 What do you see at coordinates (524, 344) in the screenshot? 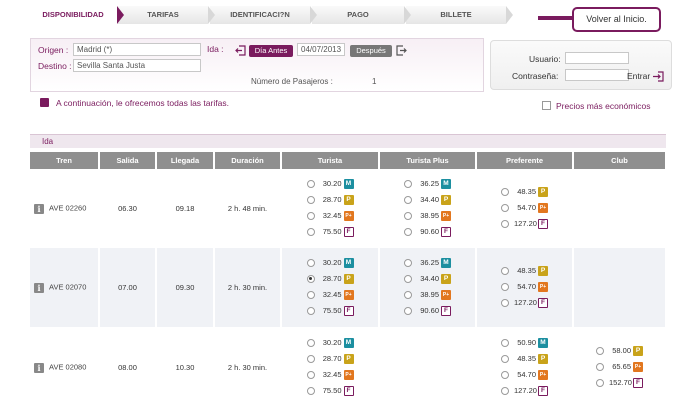
I see `fare-option: 50.90 M` at bounding box center [524, 344].